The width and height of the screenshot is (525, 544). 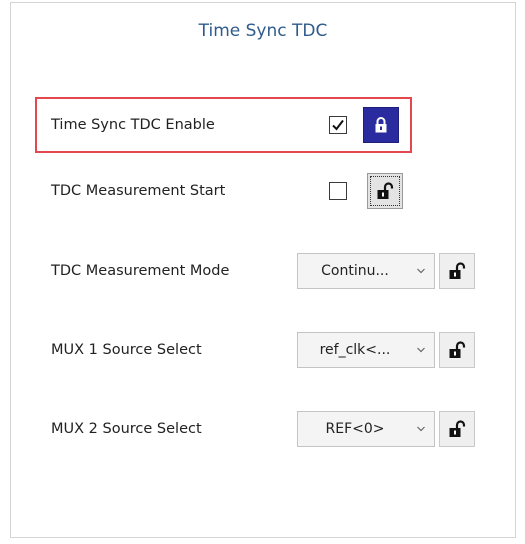 I want to click on tdc-measurement-start-checkbox, so click(x=338, y=191).